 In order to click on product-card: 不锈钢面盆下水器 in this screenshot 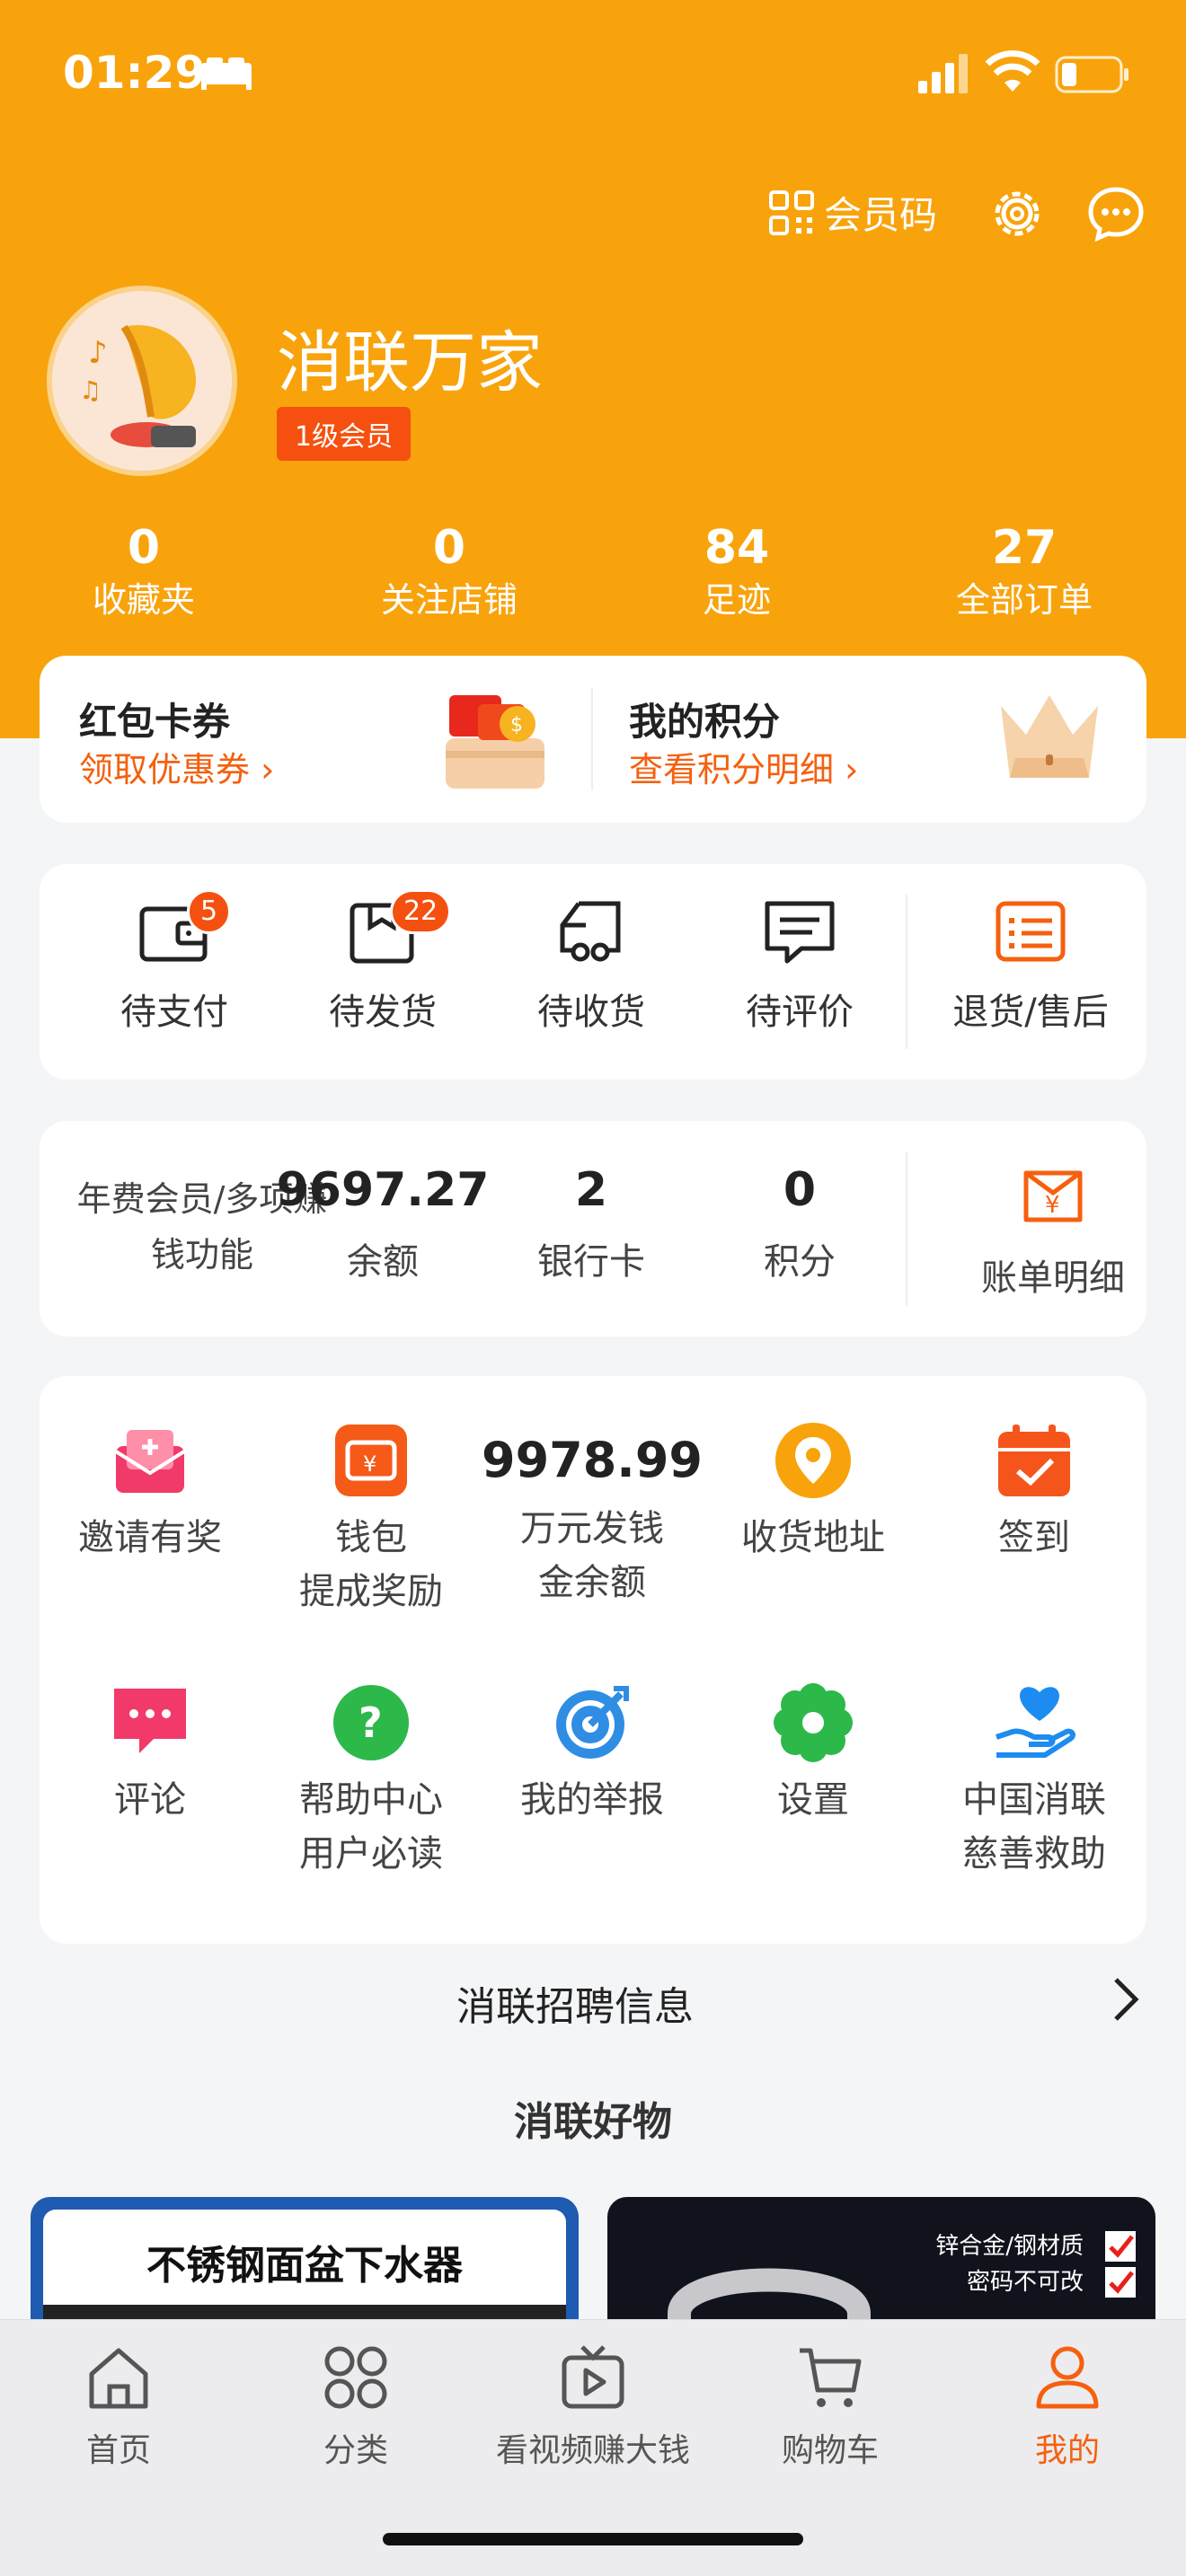, I will do `click(305, 2260)`.